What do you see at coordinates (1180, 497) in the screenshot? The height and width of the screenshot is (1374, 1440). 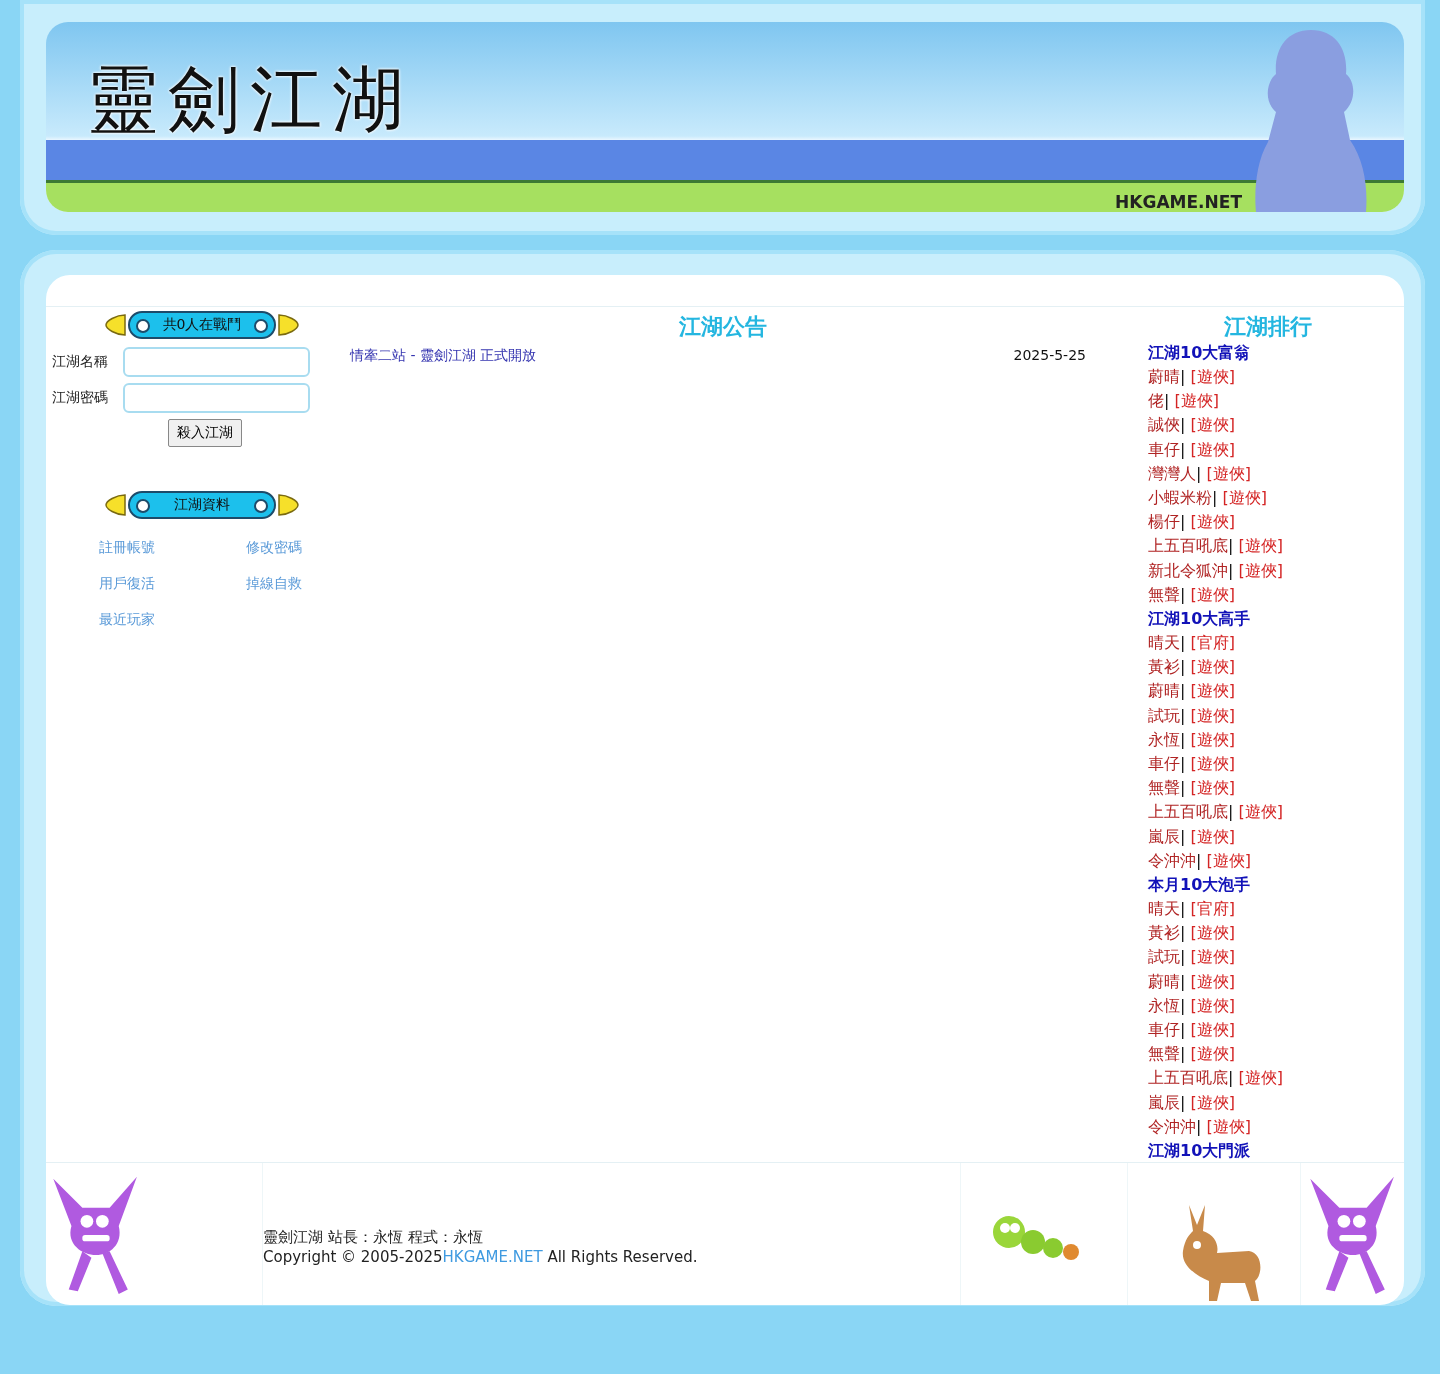 I see `player-link: 小蝦米粉` at bounding box center [1180, 497].